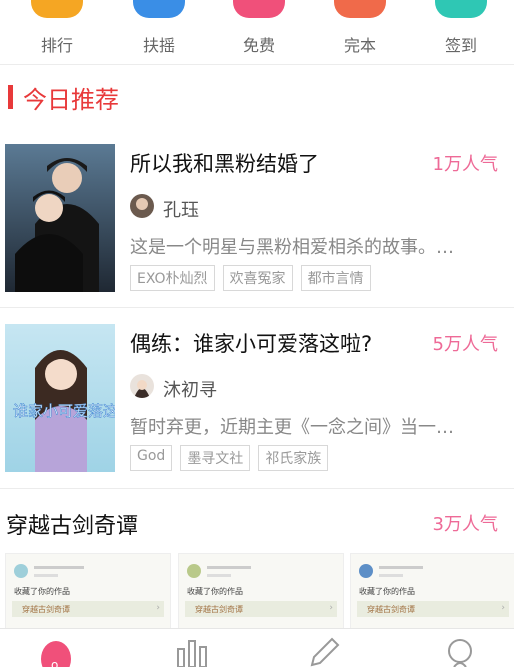 The width and height of the screenshot is (514, 671). I want to click on book-cover-image: 谁家小可爱落这啦, so click(60, 398).